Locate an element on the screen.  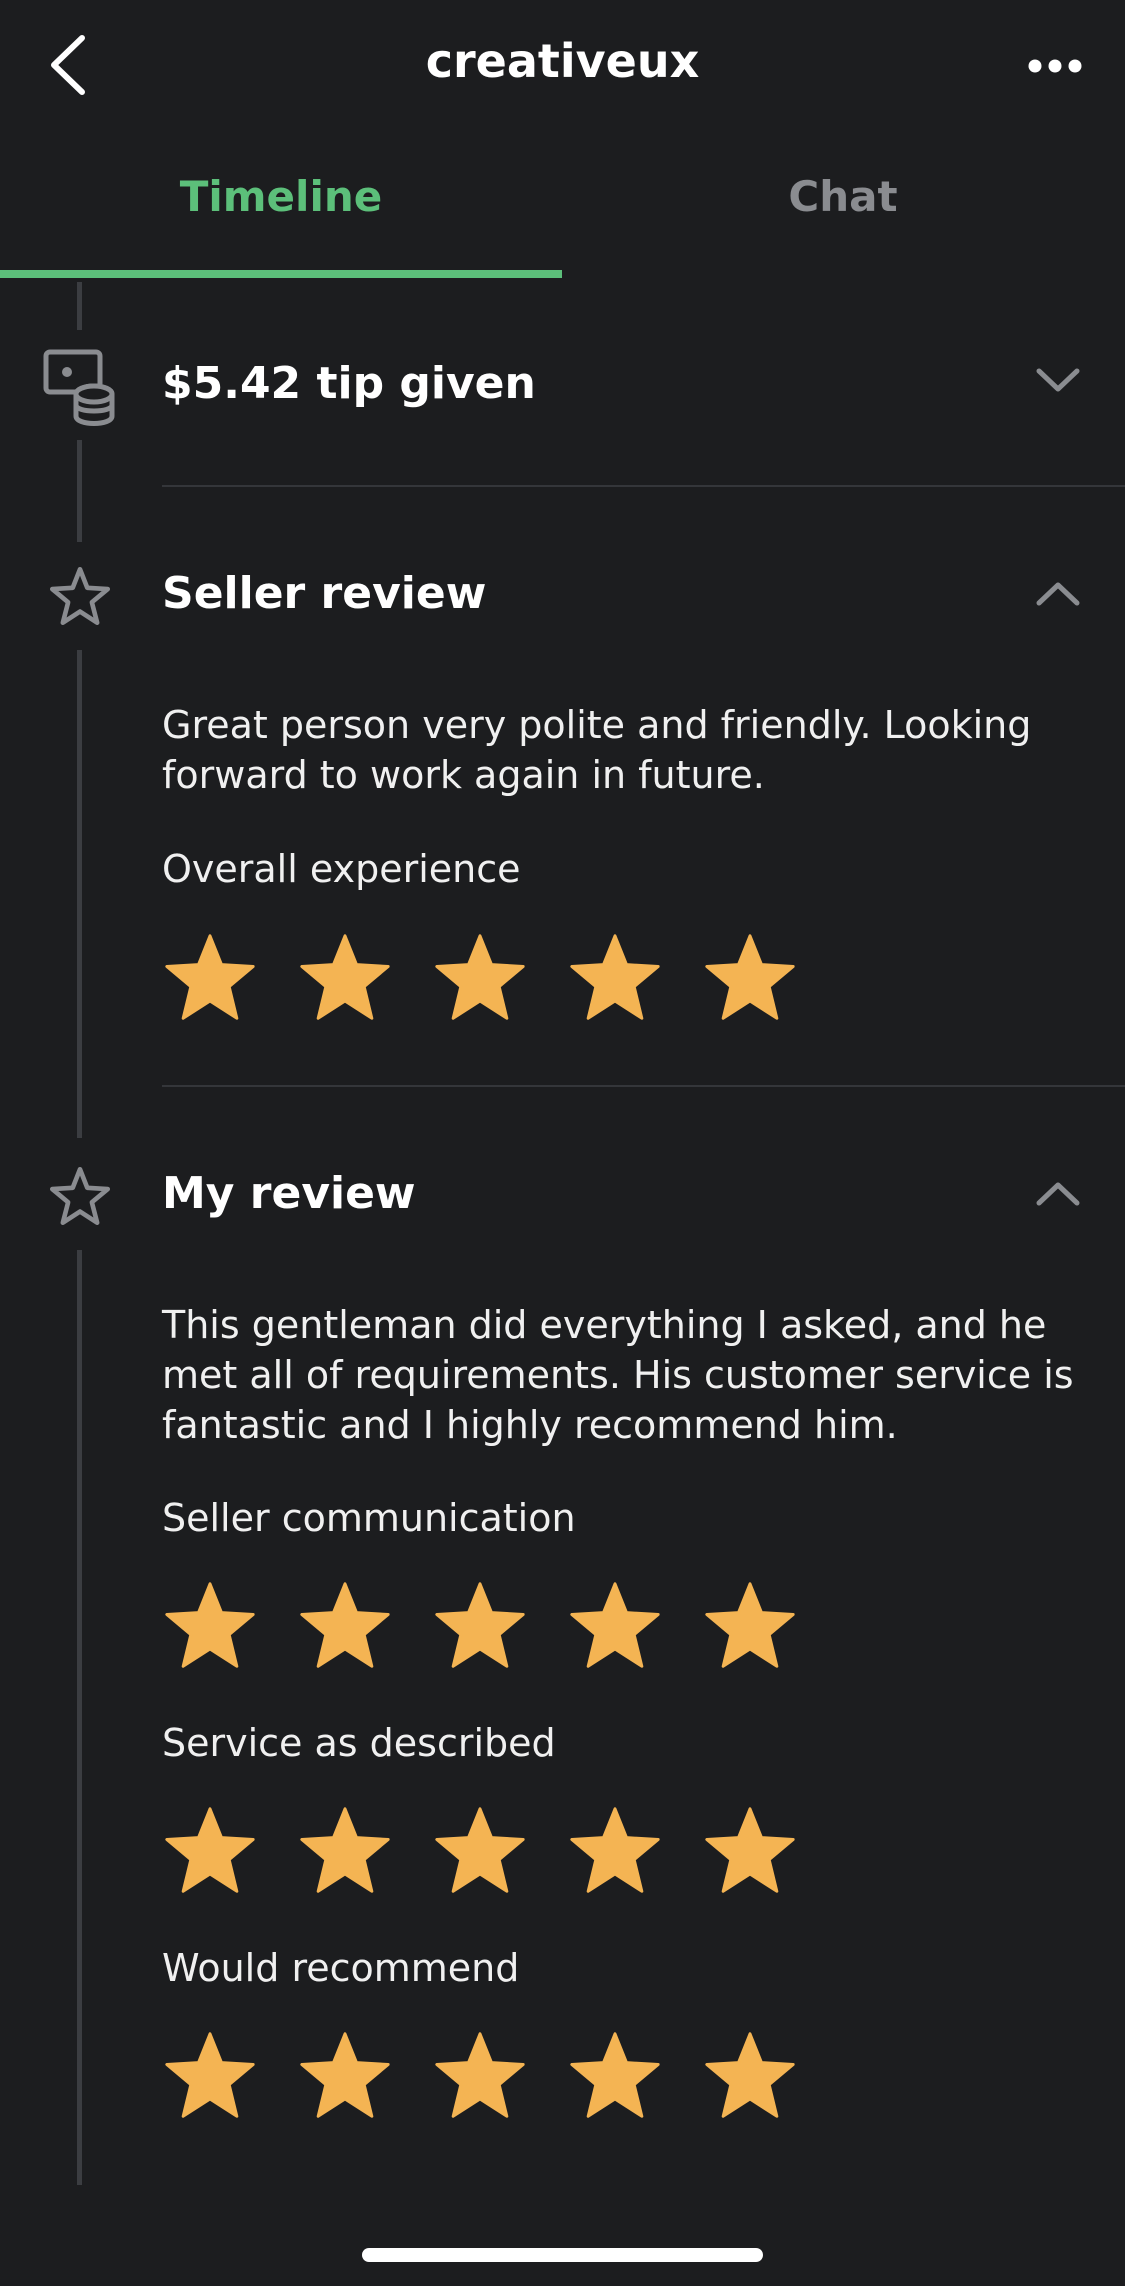
chevron-down-icon is located at coordinates (1058, 382).